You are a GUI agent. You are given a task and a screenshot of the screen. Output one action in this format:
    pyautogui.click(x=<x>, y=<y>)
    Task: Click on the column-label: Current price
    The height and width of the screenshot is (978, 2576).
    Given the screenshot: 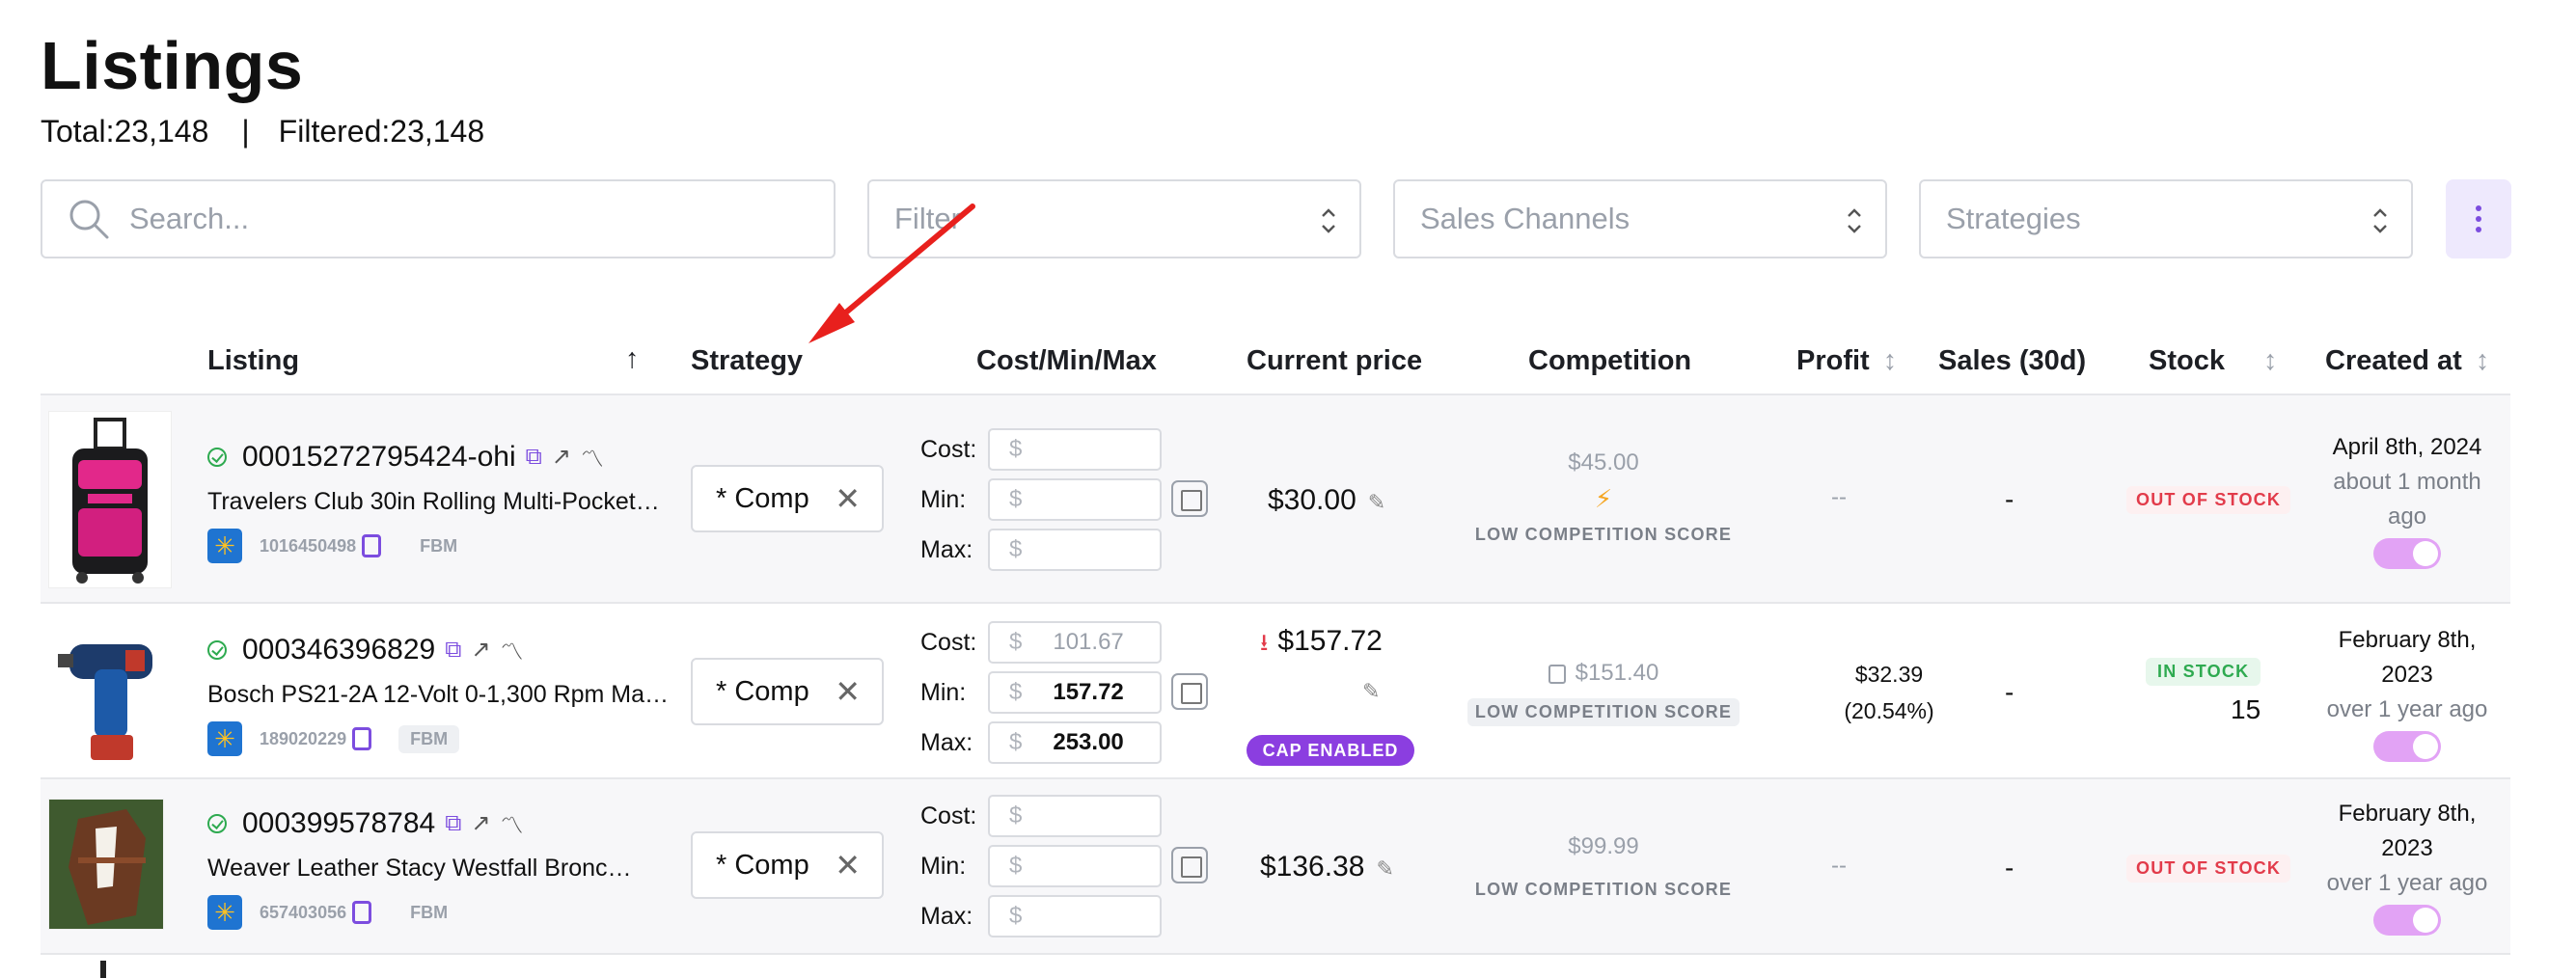 What is the action you would take?
    pyautogui.click(x=1335, y=360)
    